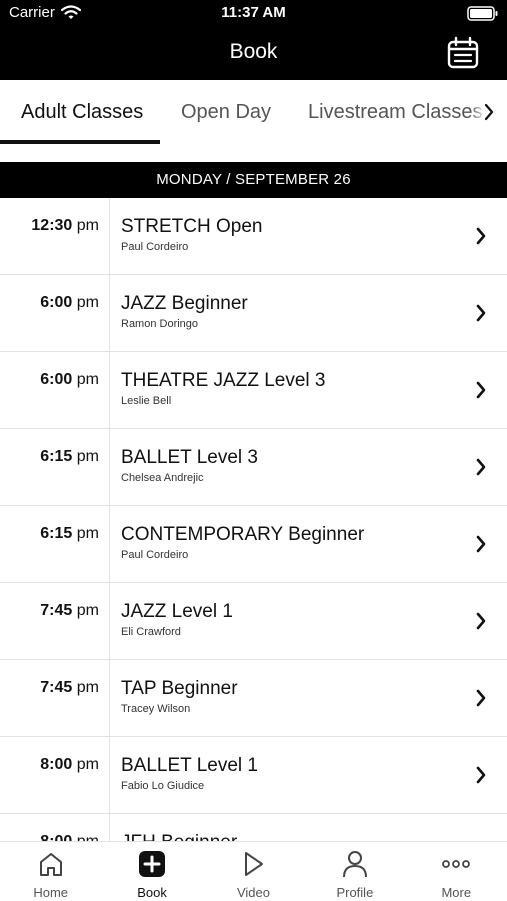  What do you see at coordinates (223, 380) in the screenshot?
I see `class-name: THEATRE JAZZ Level 3` at bounding box center [223, 380].